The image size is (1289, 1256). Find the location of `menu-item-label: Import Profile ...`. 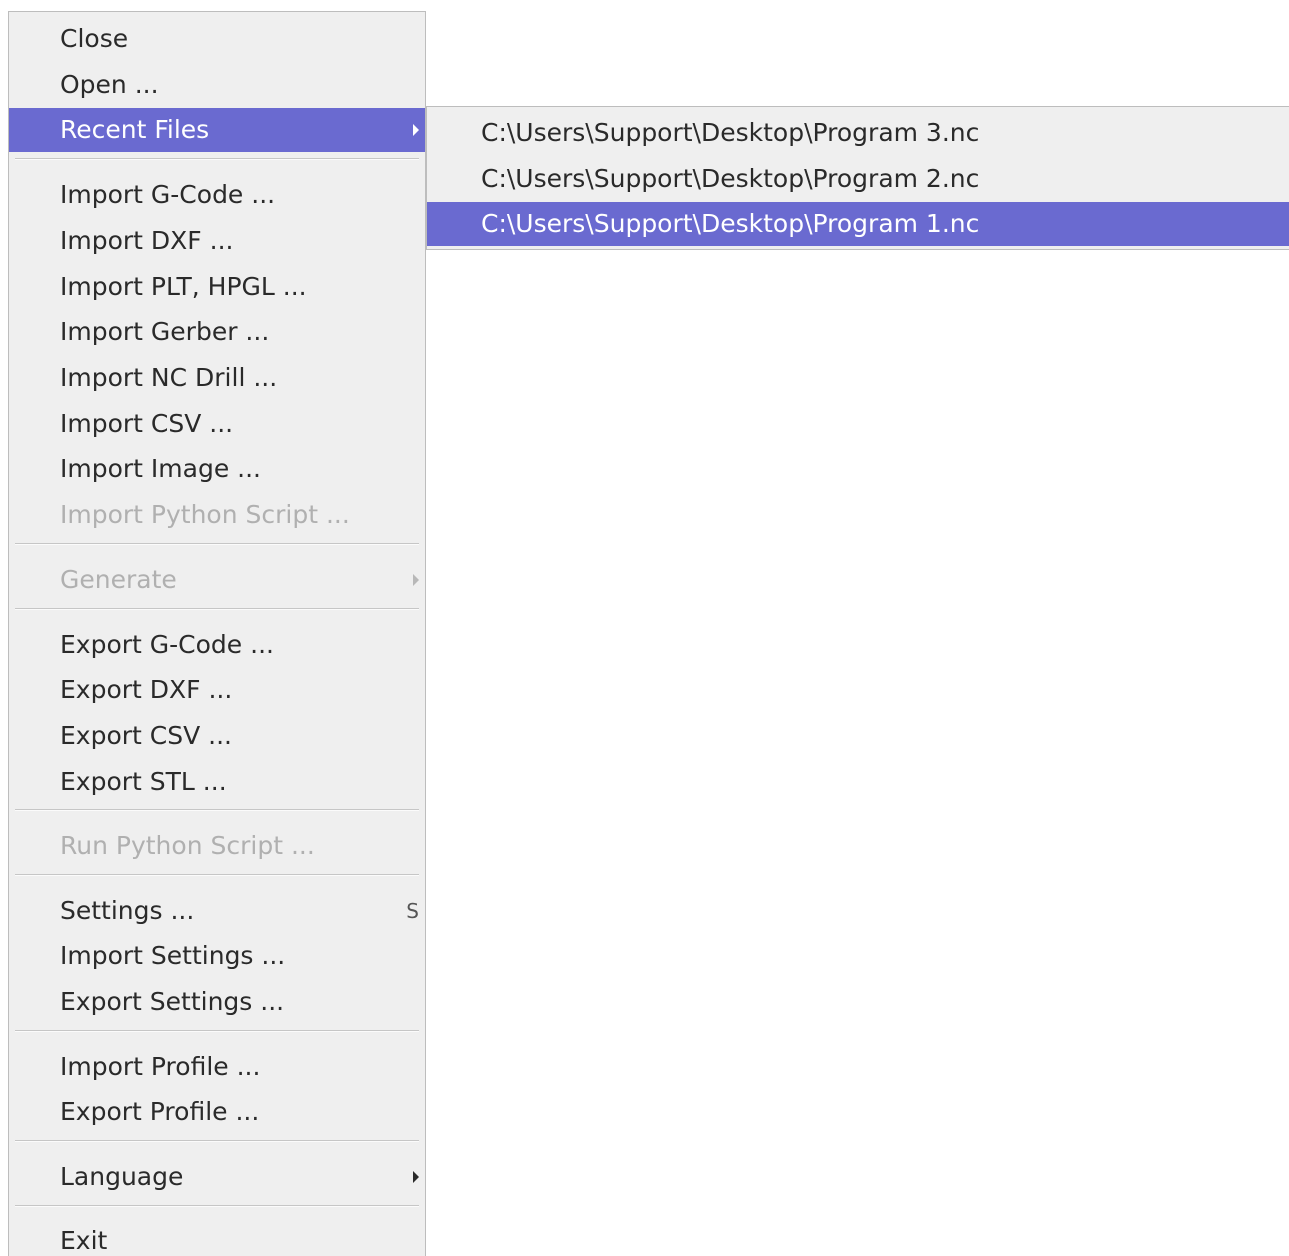

menu-item-label: Import Profile ... is located at coordinates (160, 1066).